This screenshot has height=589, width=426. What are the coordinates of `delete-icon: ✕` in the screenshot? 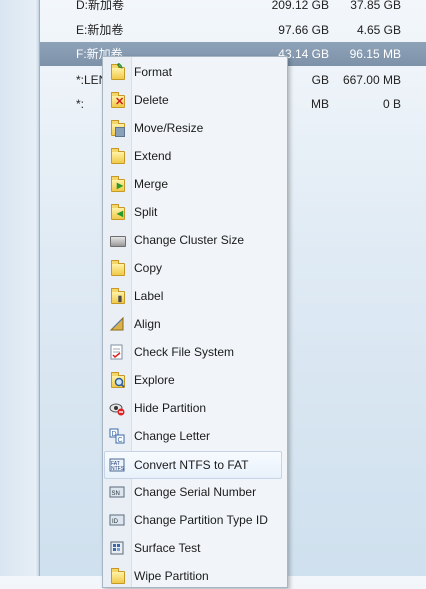 It's located at (117, 100).